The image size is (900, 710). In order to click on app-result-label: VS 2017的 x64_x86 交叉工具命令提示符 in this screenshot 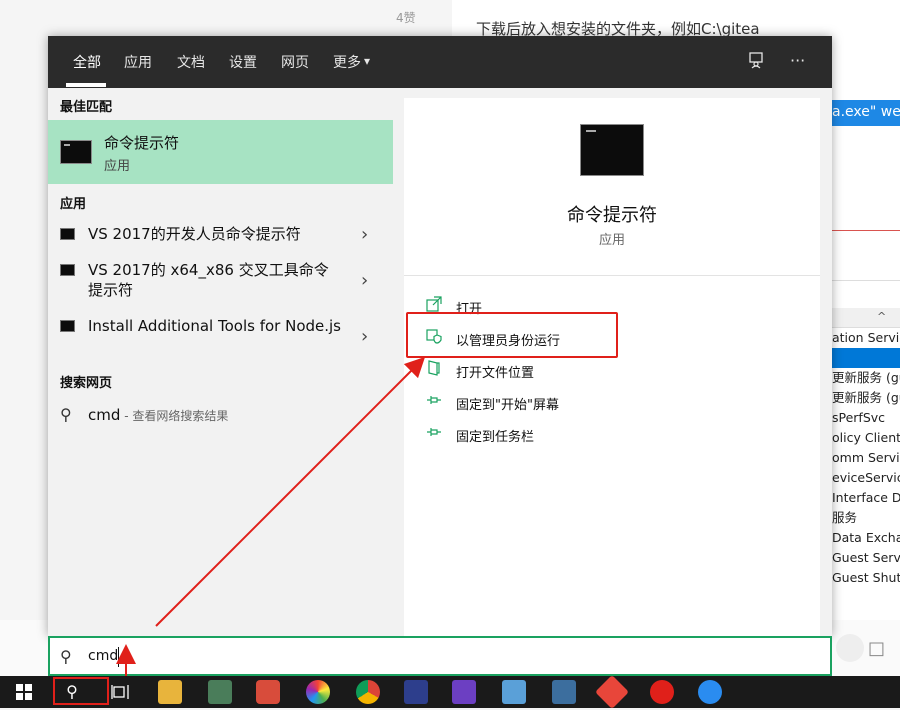, I will do `click(208, 280)`.